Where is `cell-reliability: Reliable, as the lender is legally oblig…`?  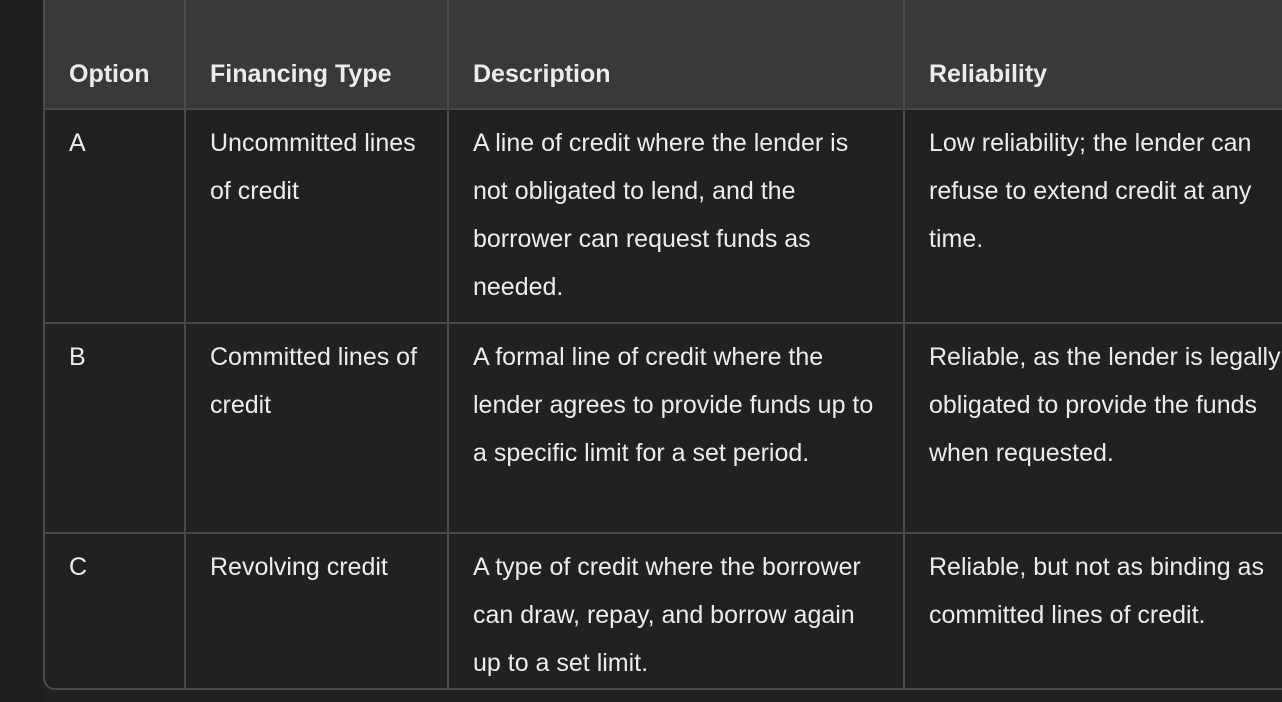
cell-reliability: Reliable, as the lender is legally oblig… is located at coordinates (1092, 428).